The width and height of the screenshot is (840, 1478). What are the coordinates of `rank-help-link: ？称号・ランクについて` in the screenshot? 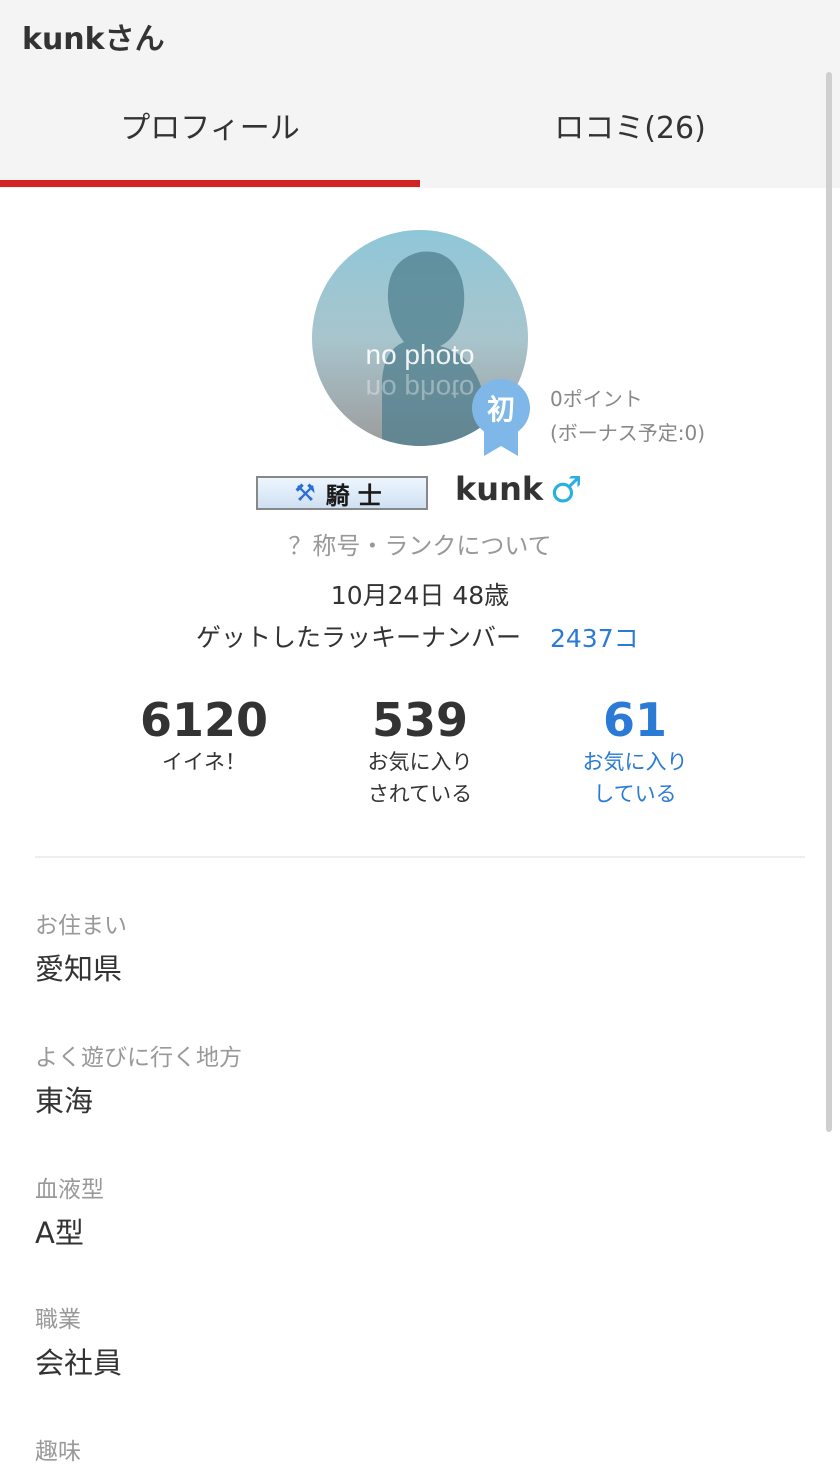 It's located at (420, 543).